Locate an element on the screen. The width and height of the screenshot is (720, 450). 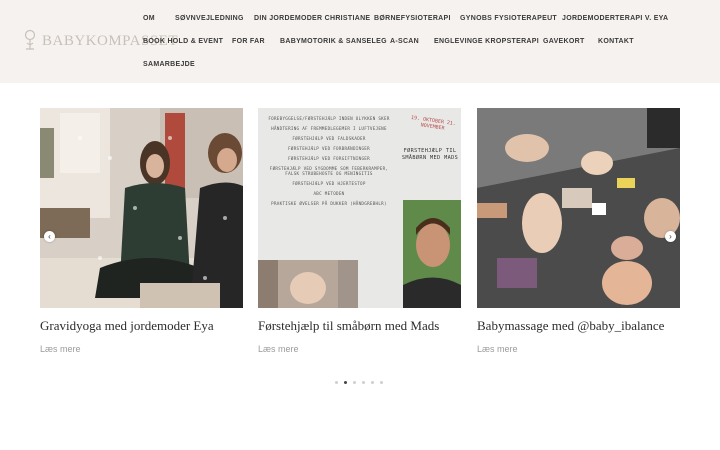
chevron-left-icon: ‹ is located at coordinates (49, 236).